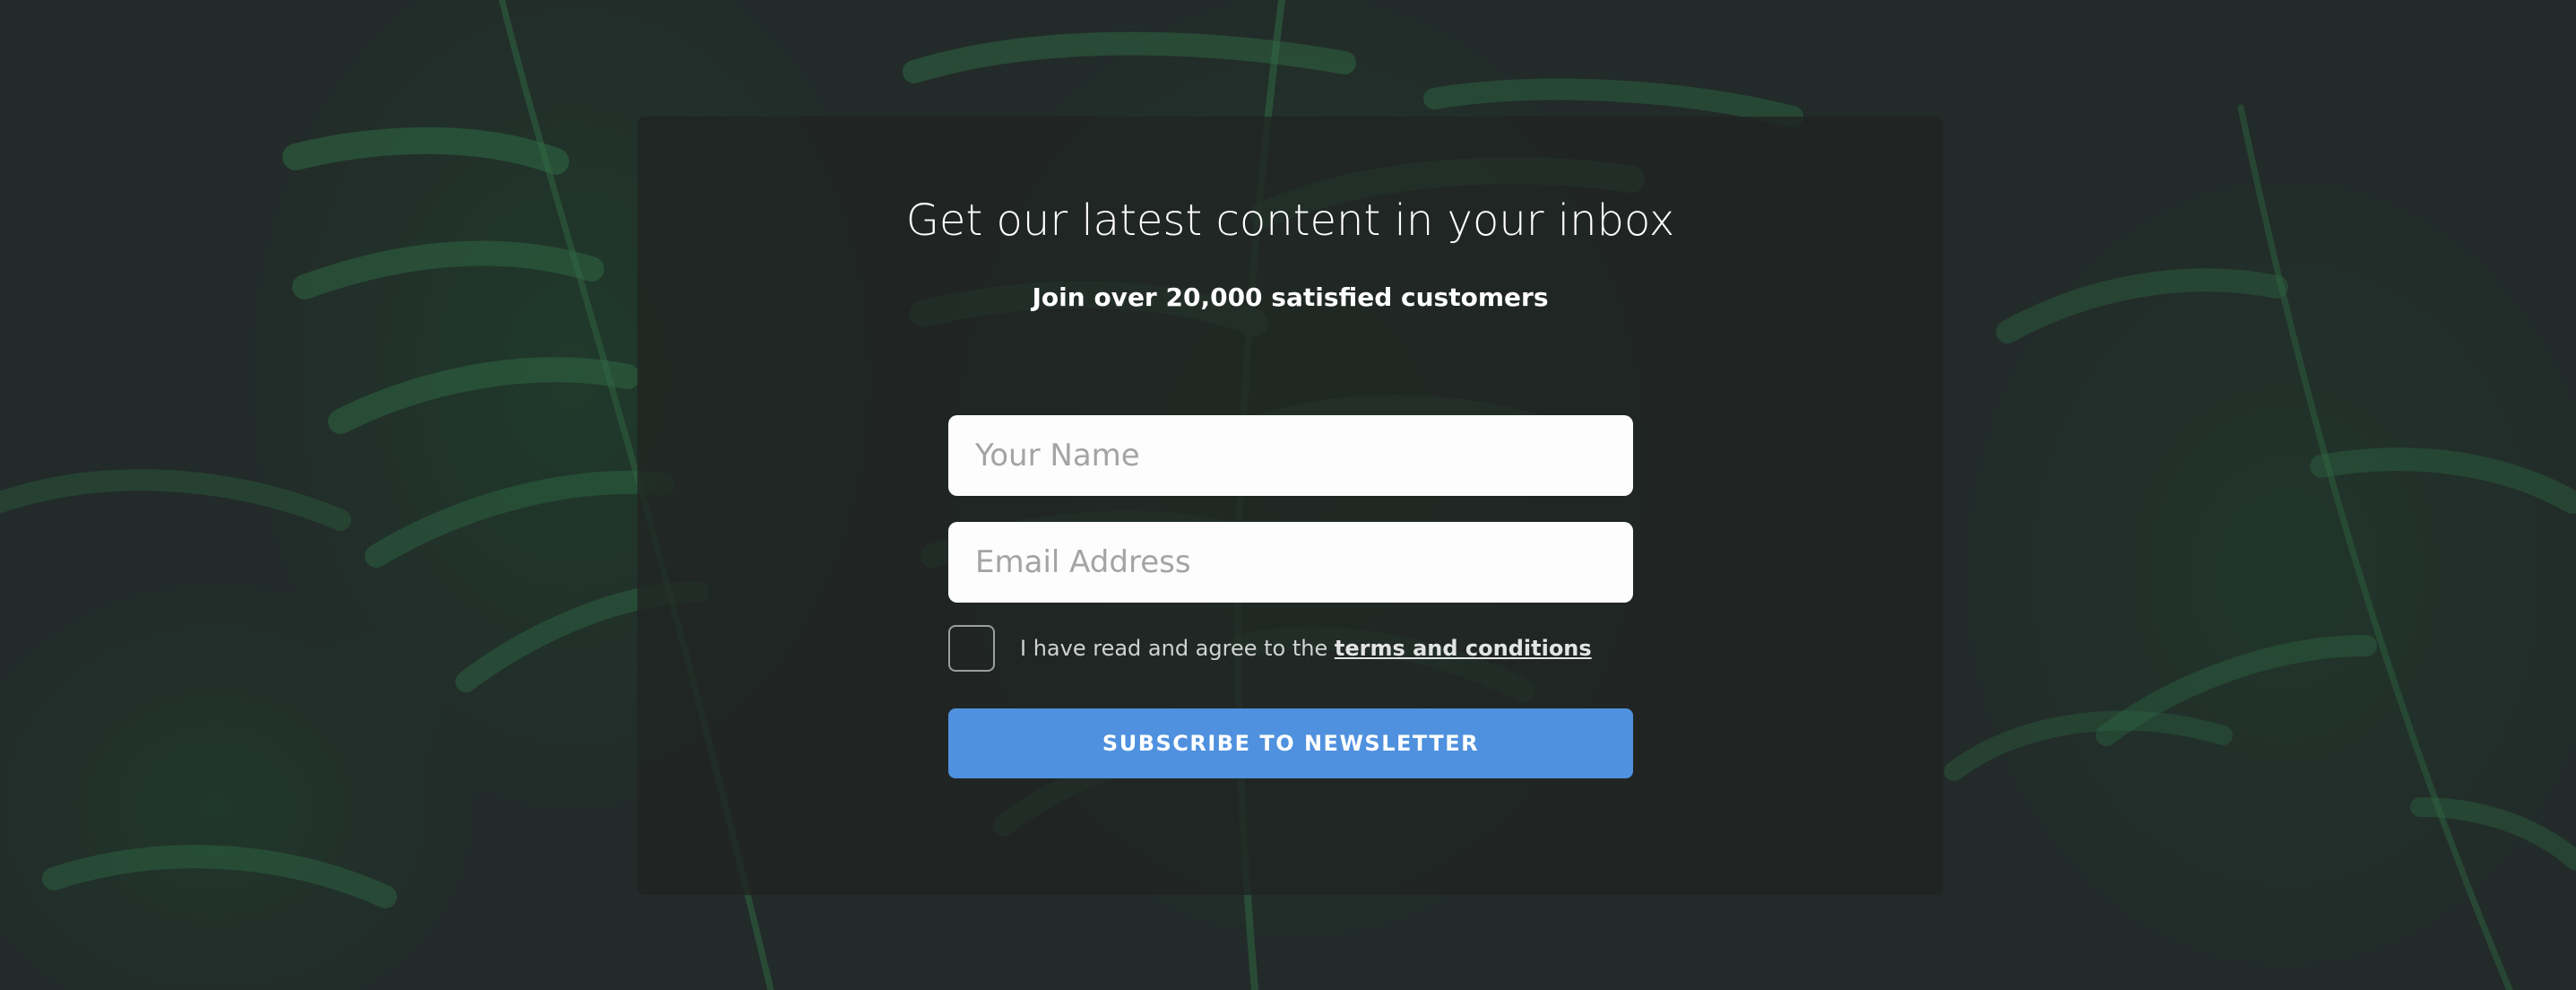  I want to click on name-input, so click(1290, 456).